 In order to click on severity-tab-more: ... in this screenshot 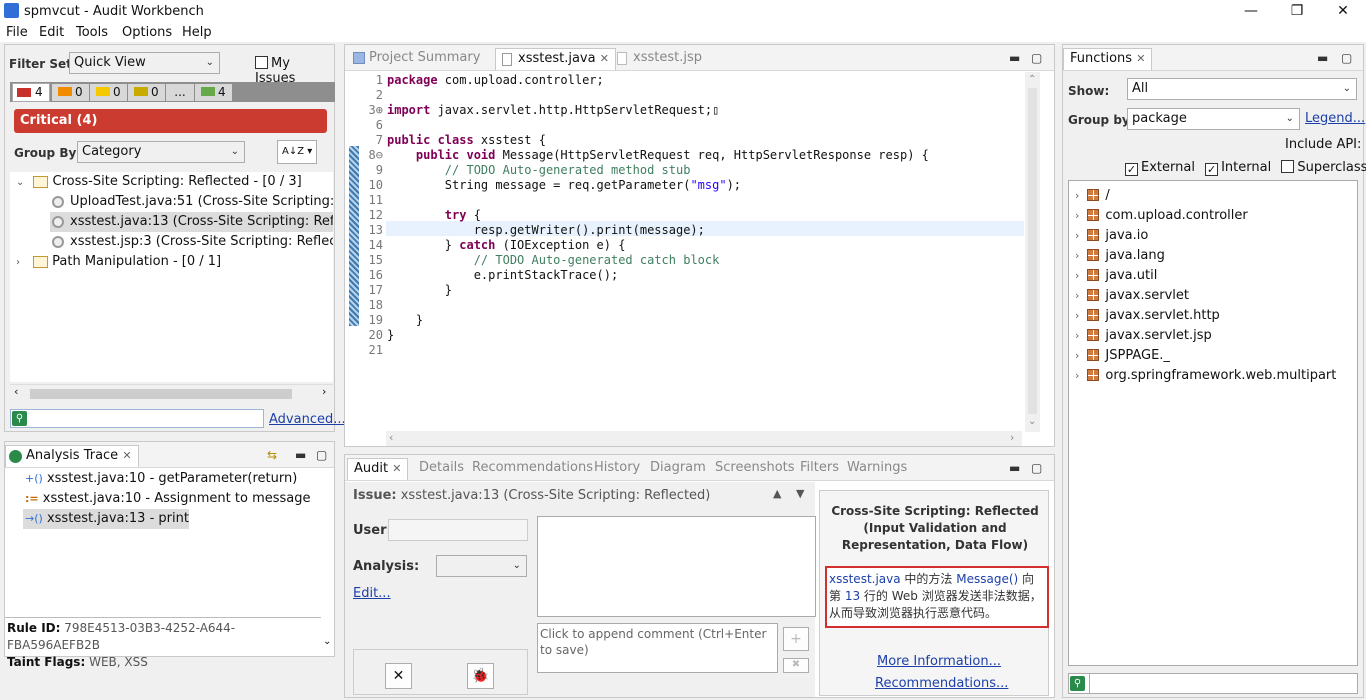, I will do `click(180, 92)`.